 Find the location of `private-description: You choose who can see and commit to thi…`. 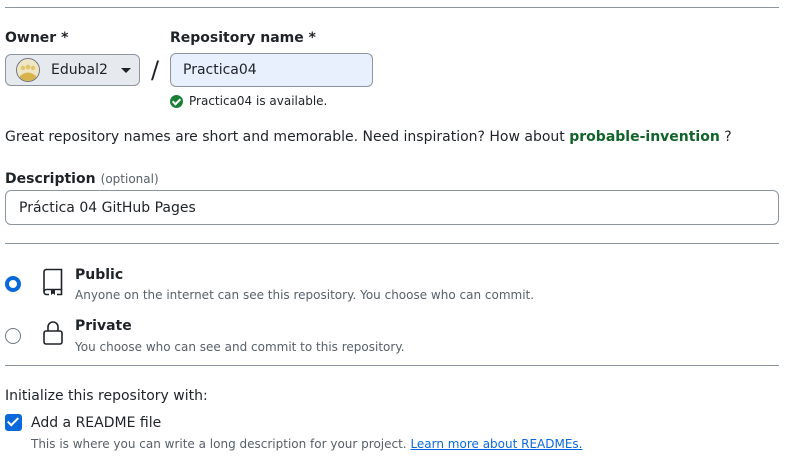

private-description: You choose who can see and commit to thi… is located at coordinates (240, 347).